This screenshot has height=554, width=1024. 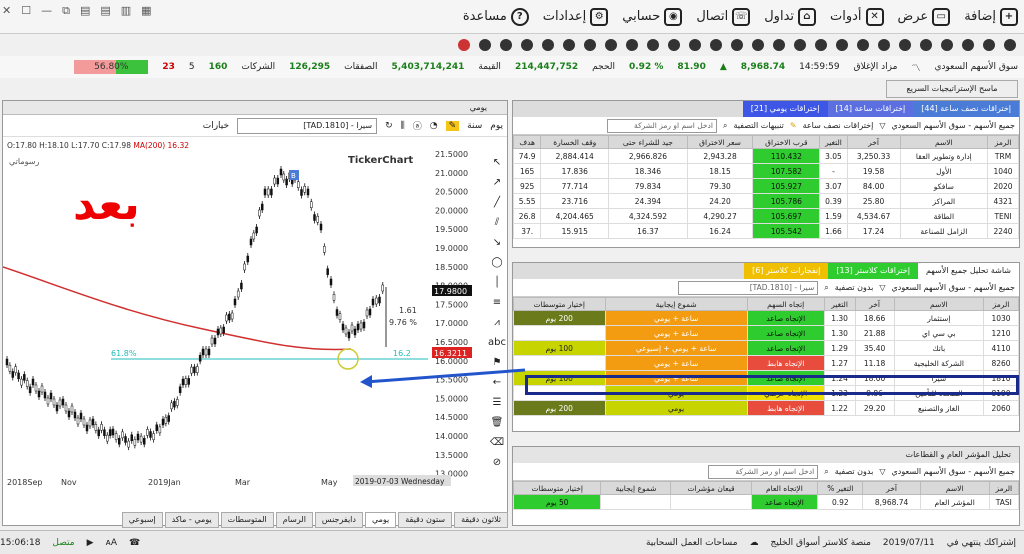 What do you see at coordinates (748, 287) in the screenshot?
I see `symbol-input: [TAD.1810] - سيرا` at bounding box center [748, 287].